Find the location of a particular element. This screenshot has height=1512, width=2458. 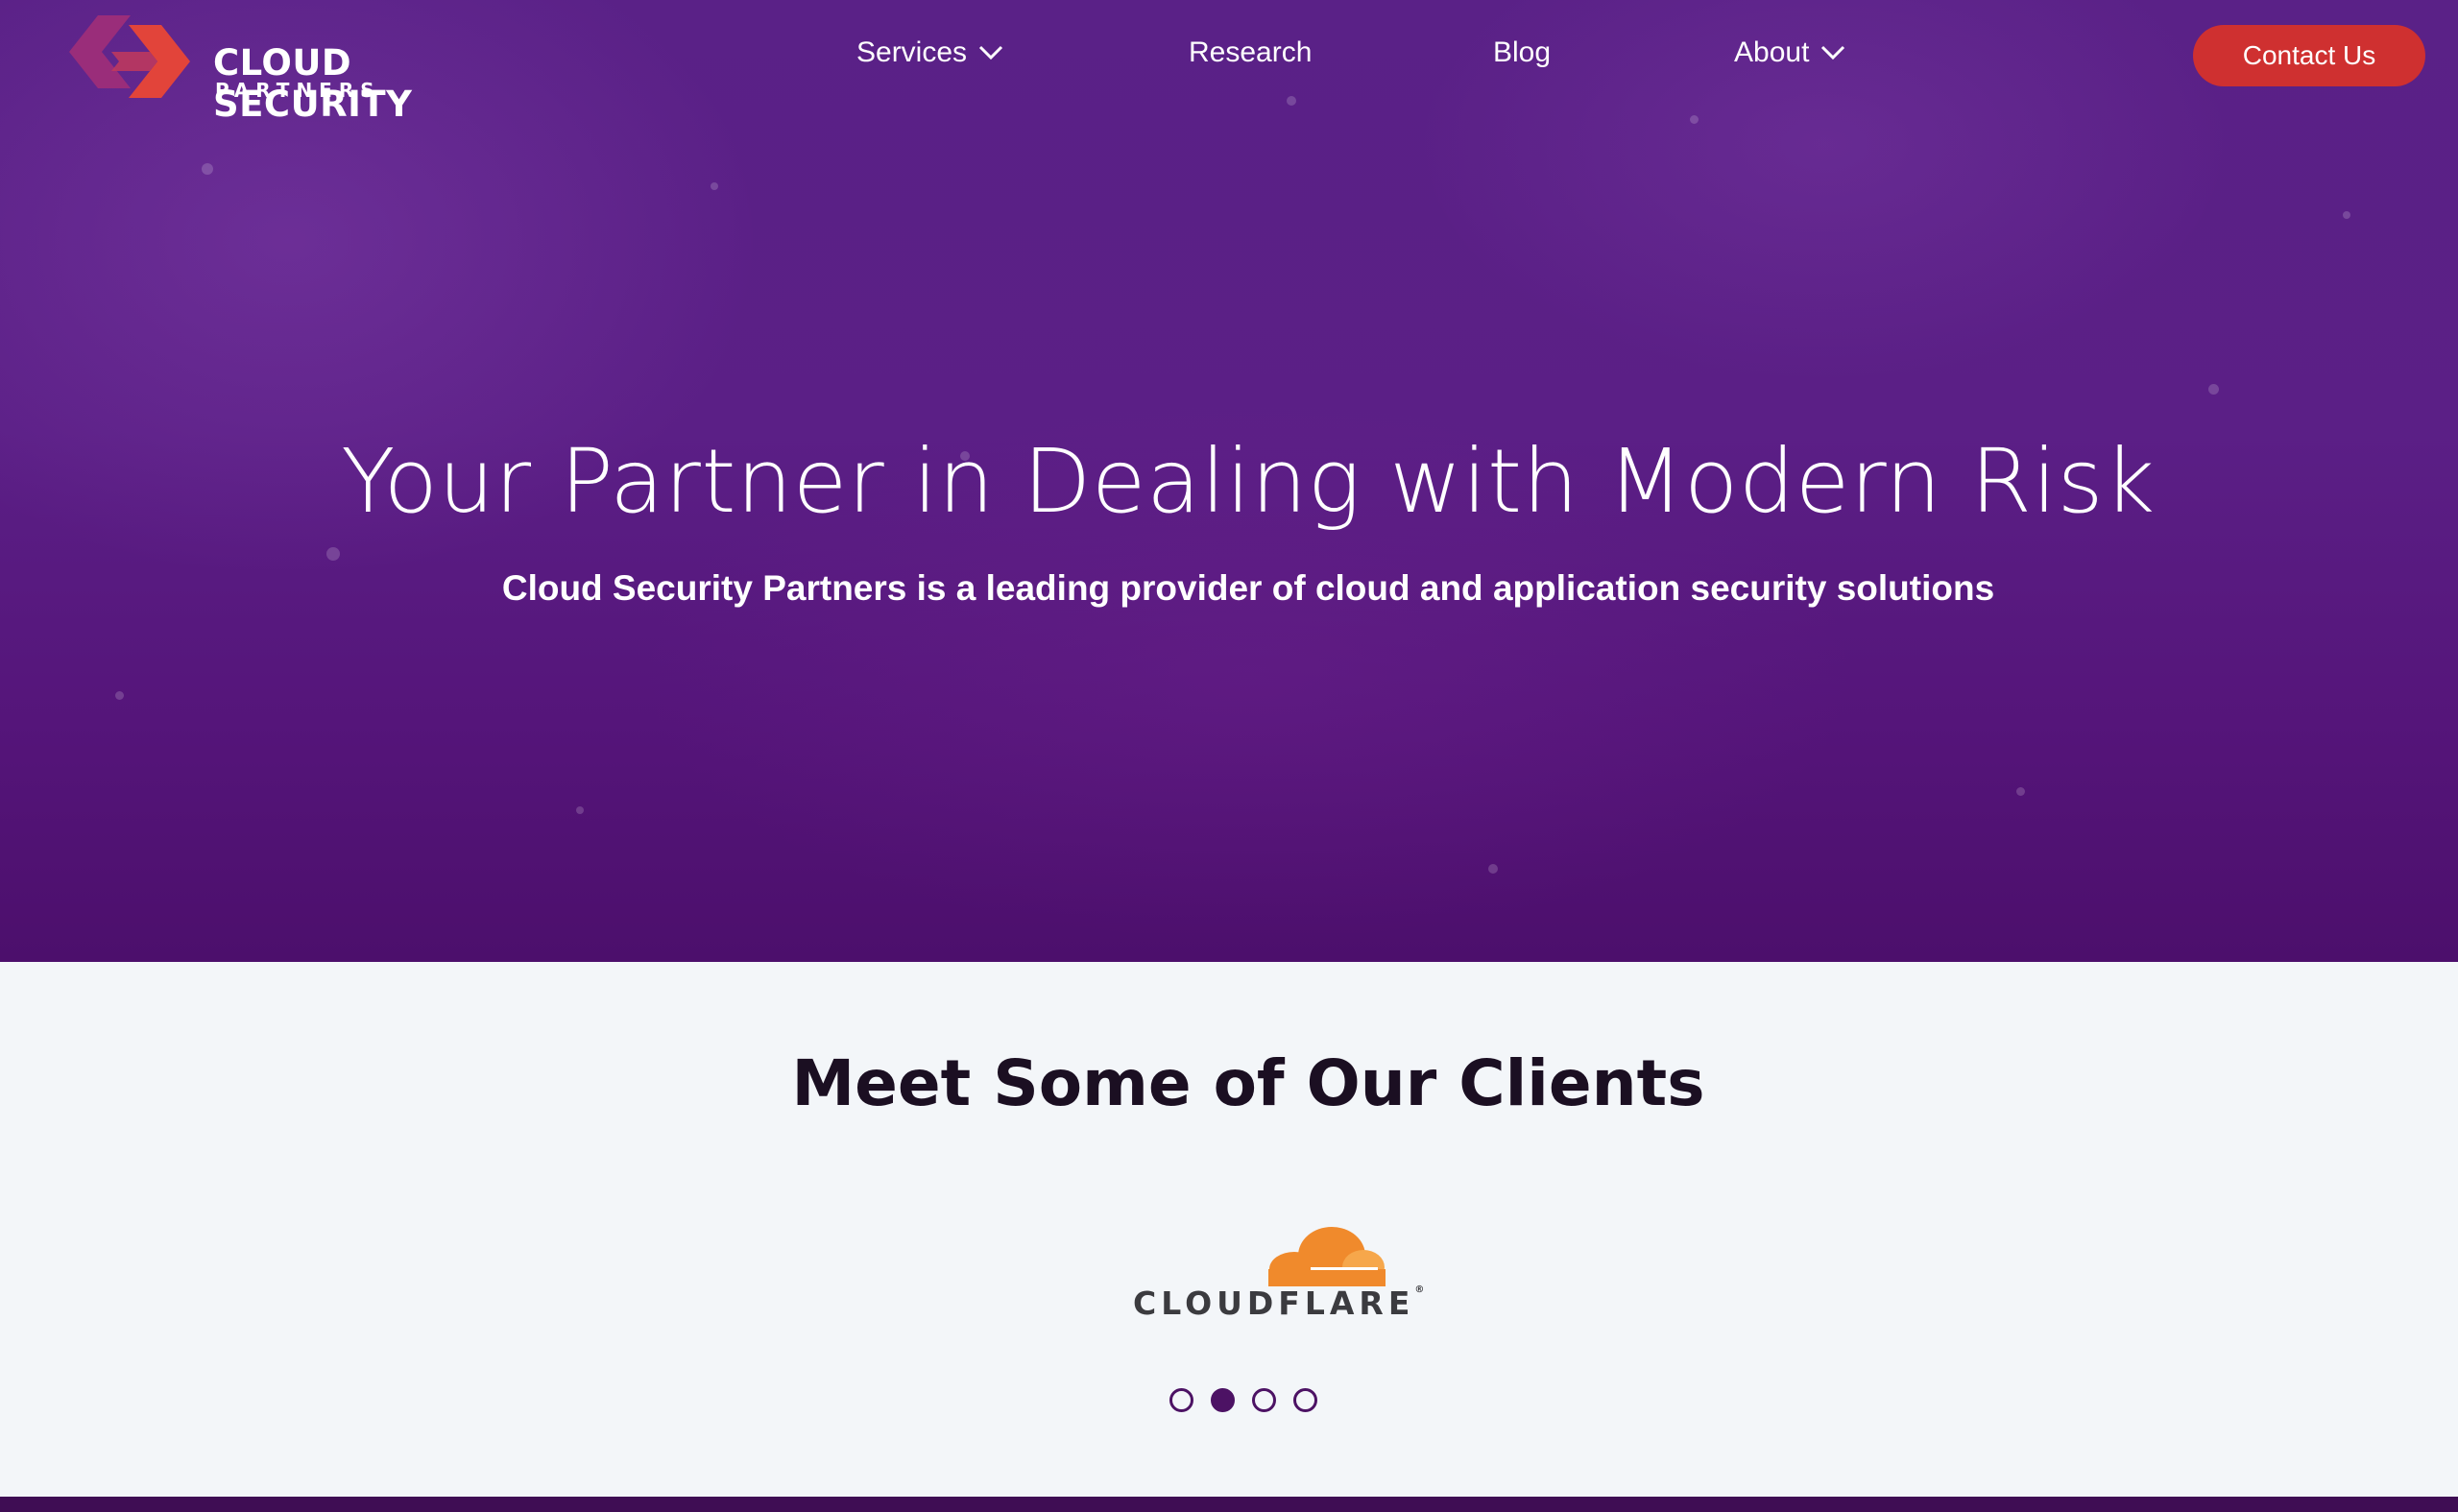

nav-research-label: Research is located at coordinates (1251, 52).